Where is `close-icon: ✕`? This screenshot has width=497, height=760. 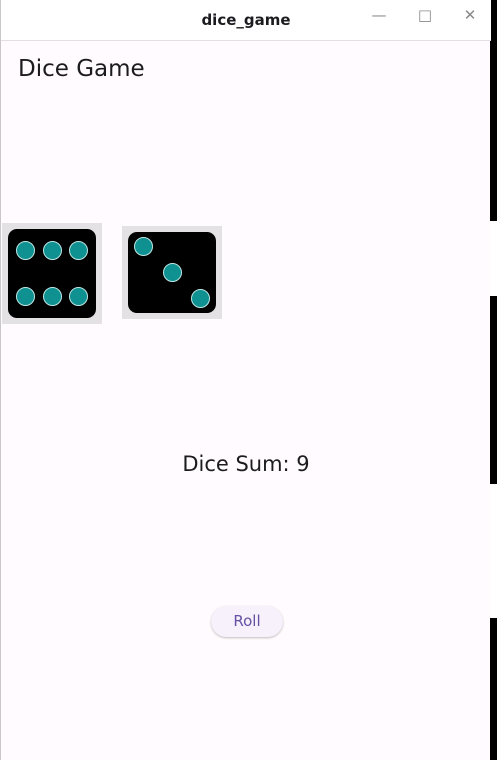 close-icon: ✕ is located at coordinates (470, 15).